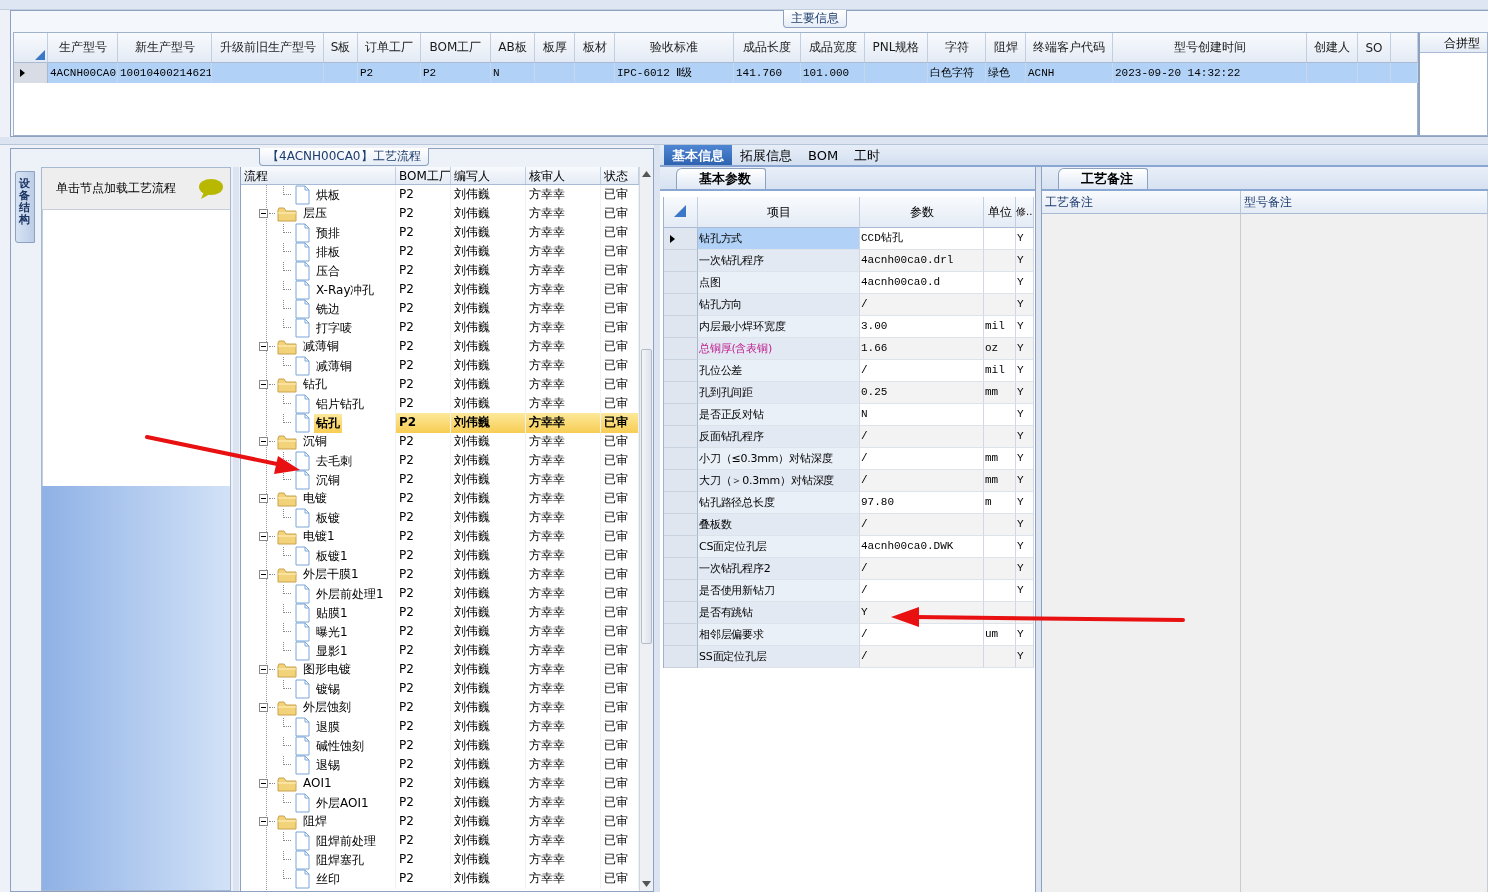 The image size is (1488, 892). I want to click on tab: 工艺备注, so click(1103, 178).